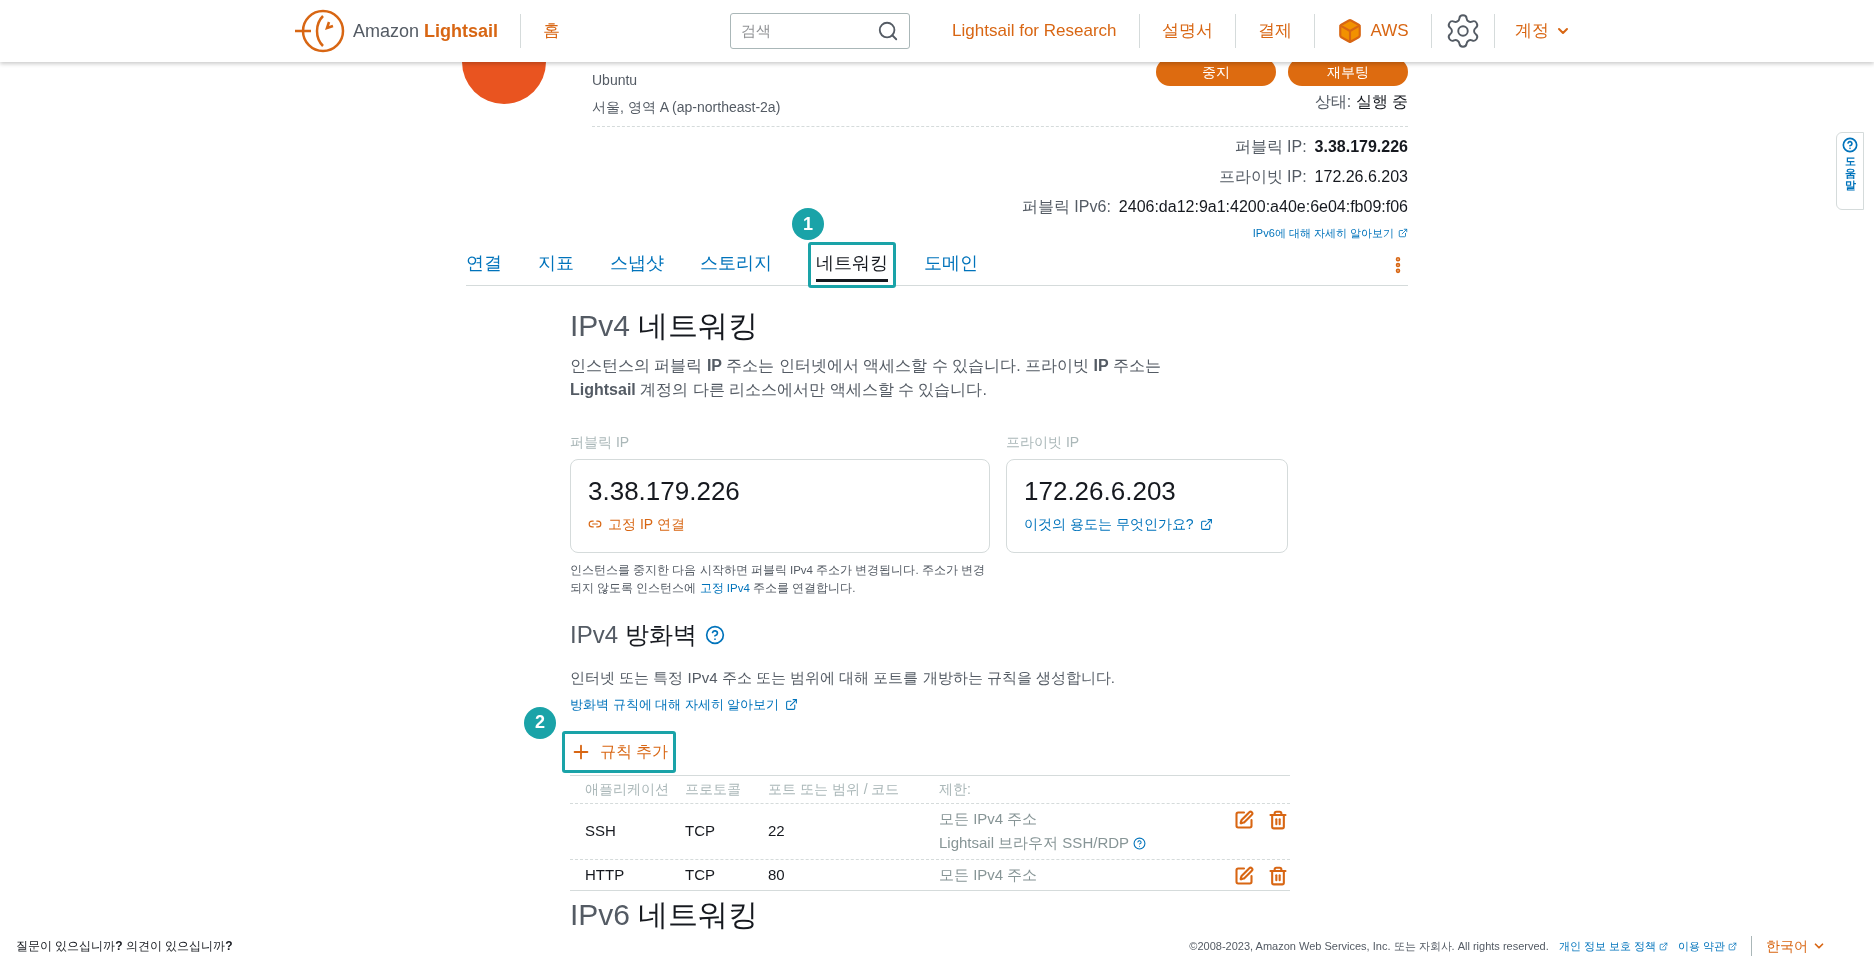 This screenshot has width=1874, height=961. What do you see at coordinates (888, 31) in the screenshot?
I see `search-icon` at bounding box center [888, 31].